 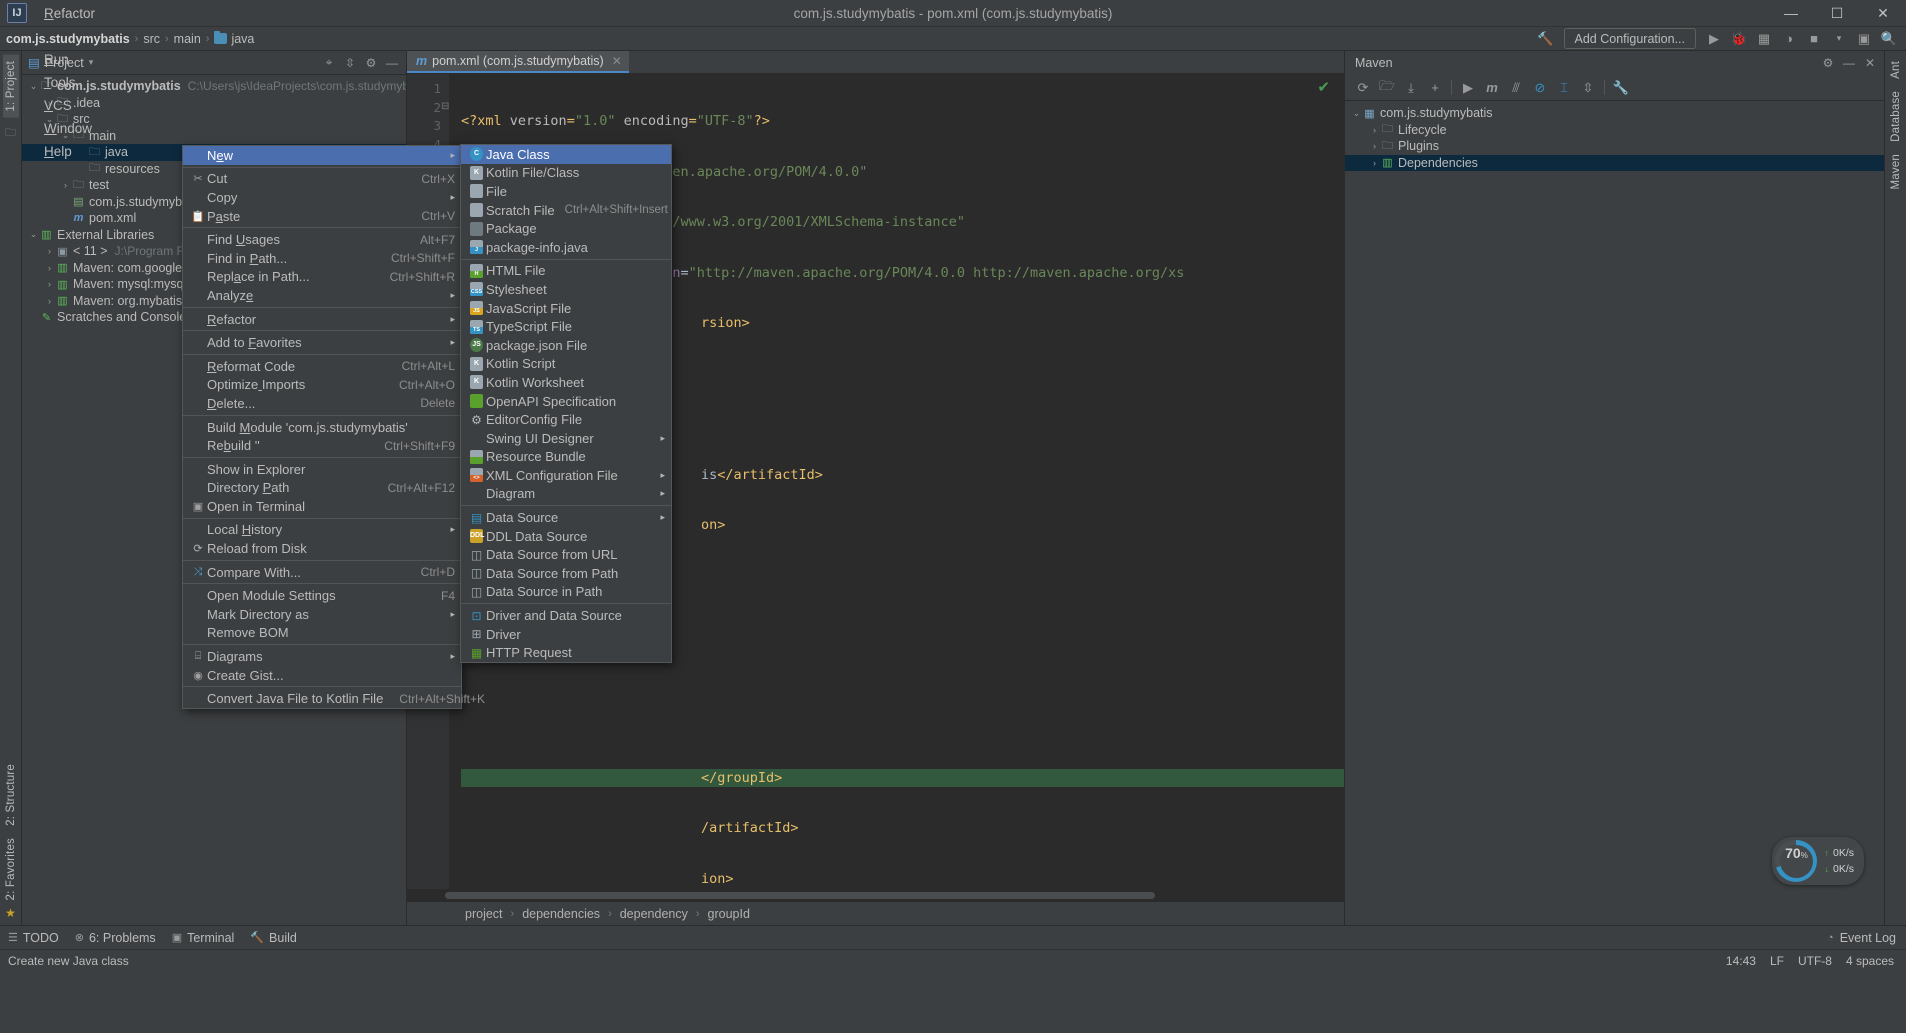 I want to click on context-menu-item-copy: Copy ▸, so click(x=322, y=197).